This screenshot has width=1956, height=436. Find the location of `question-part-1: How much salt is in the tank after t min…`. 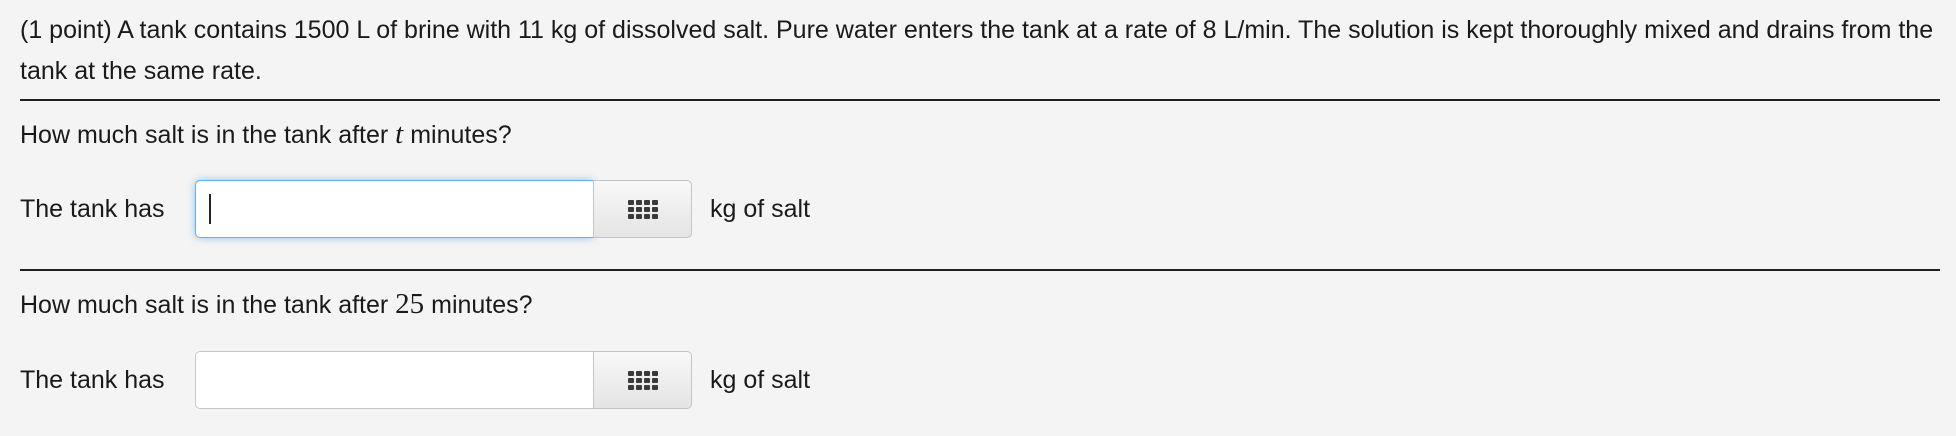

question-part-1: How much salt is in the tank after t min… is located at coordinates (266, 134).